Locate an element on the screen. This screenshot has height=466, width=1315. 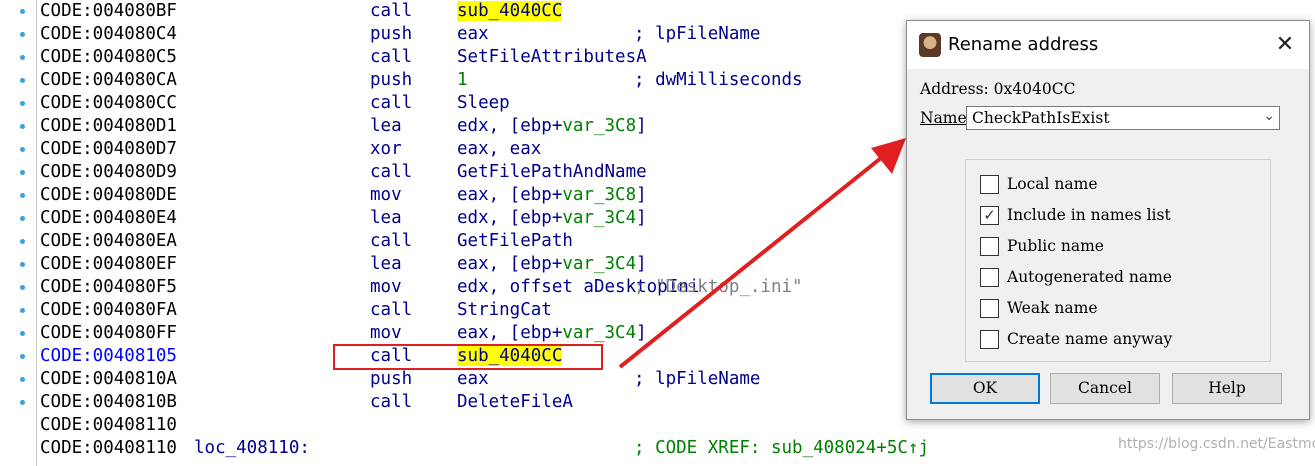
mnemonic: xor is located at coordinates (386, 149).